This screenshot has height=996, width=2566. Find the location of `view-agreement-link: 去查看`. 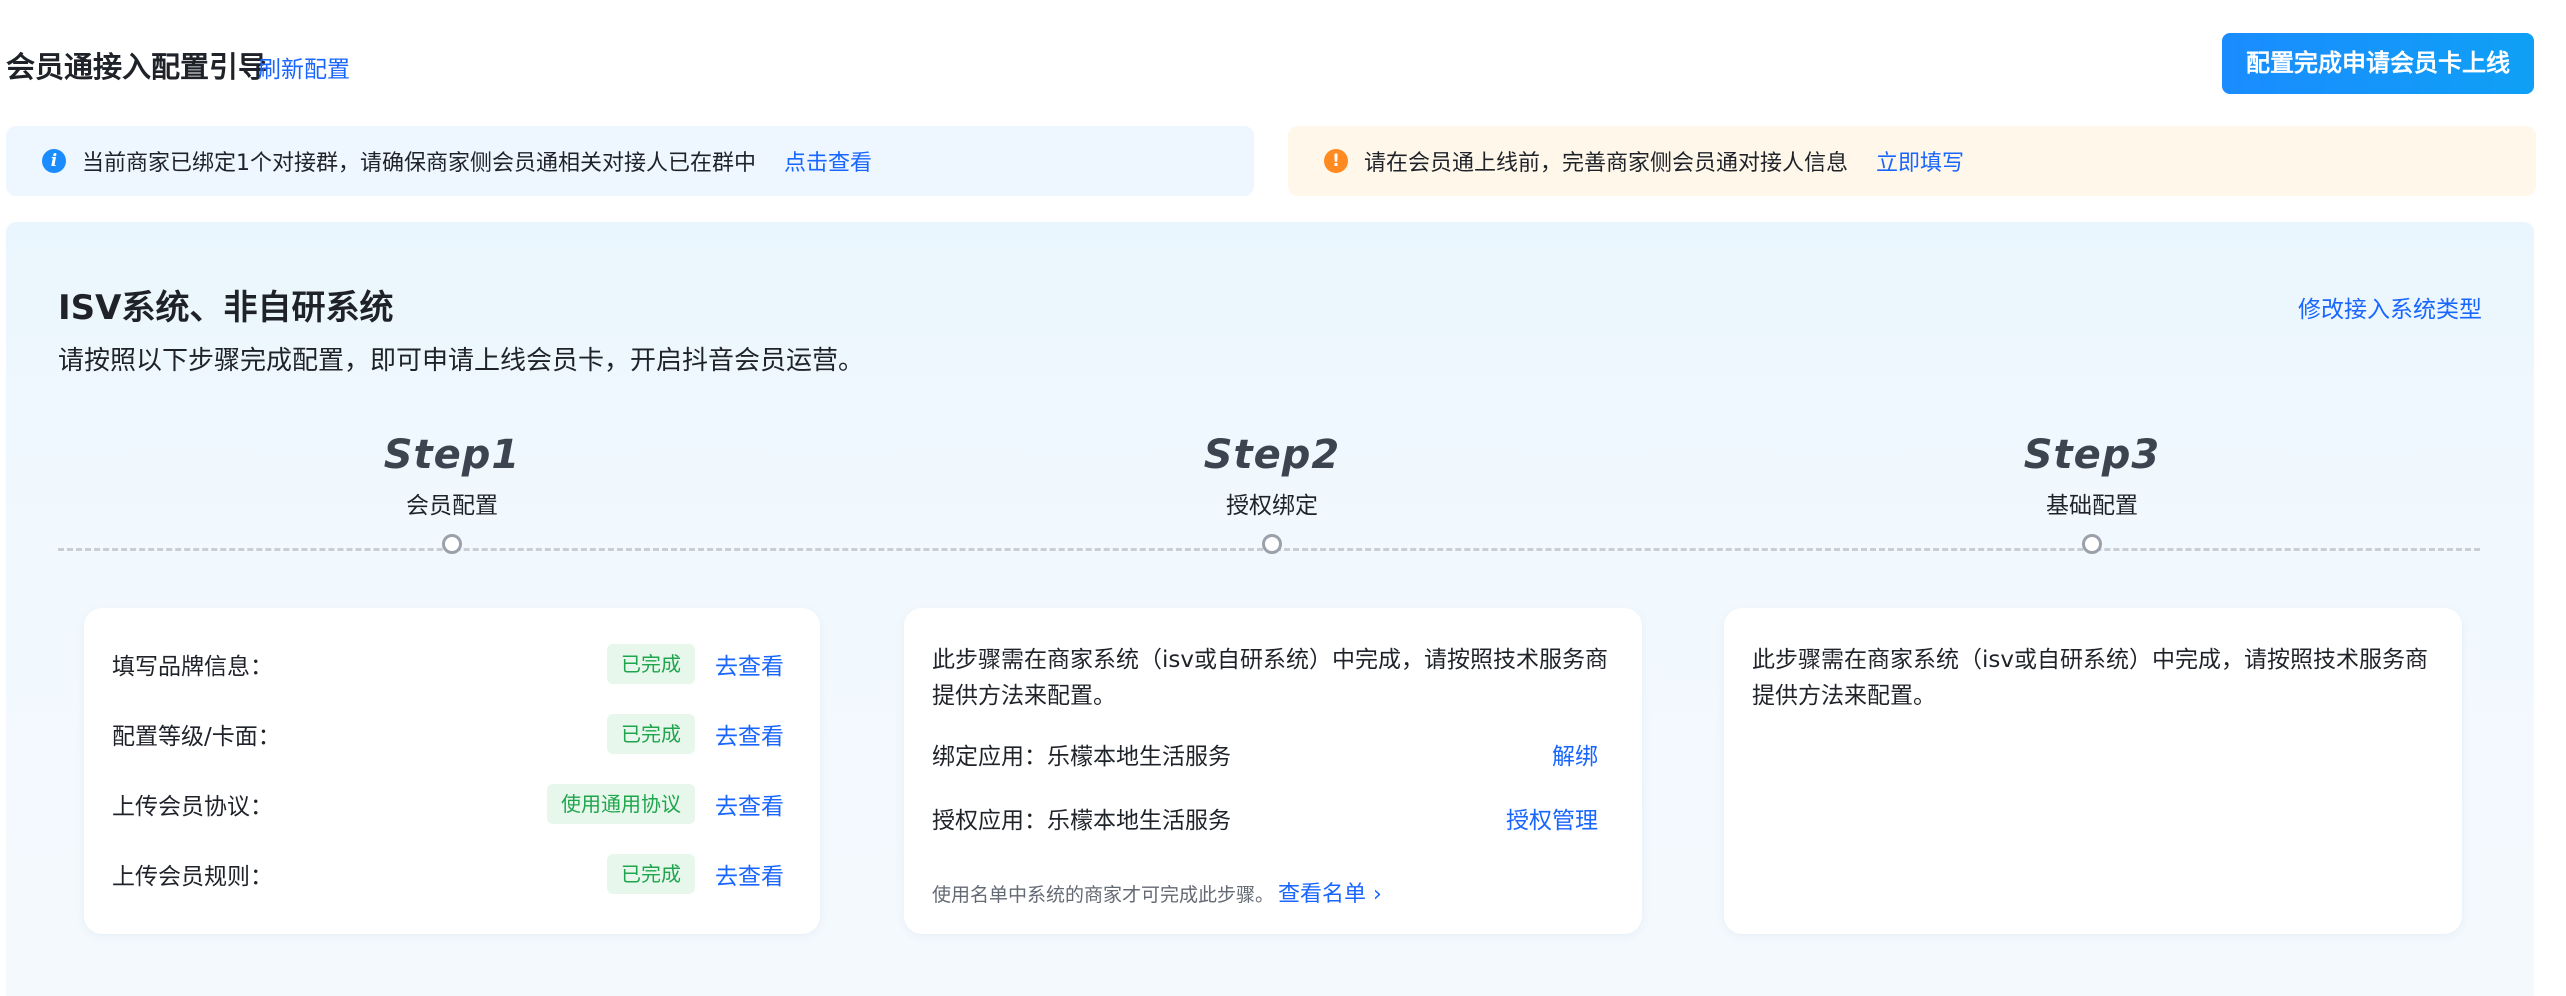

view-agreement-link: 去查看 is located at coordinates (749, 804).